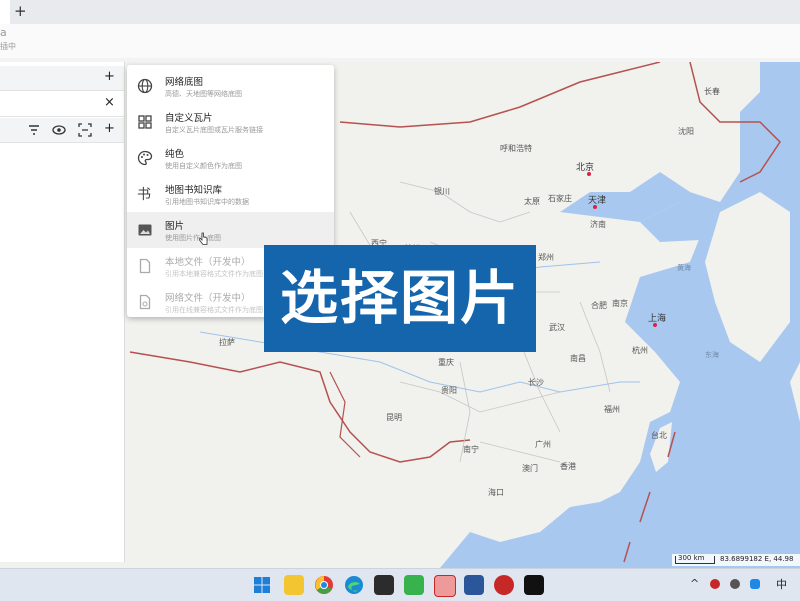  What do you see at coordinates (203, 238) in the screenshot?
I see `hand-cursor-icon` at bounding box center [203, 238].